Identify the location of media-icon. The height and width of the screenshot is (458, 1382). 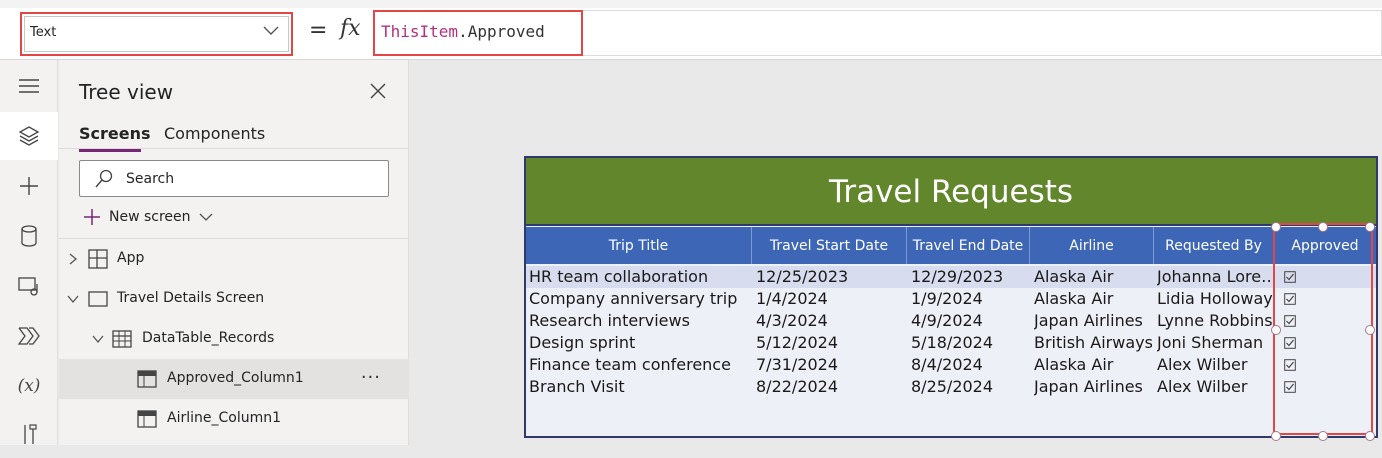
(28, 286).